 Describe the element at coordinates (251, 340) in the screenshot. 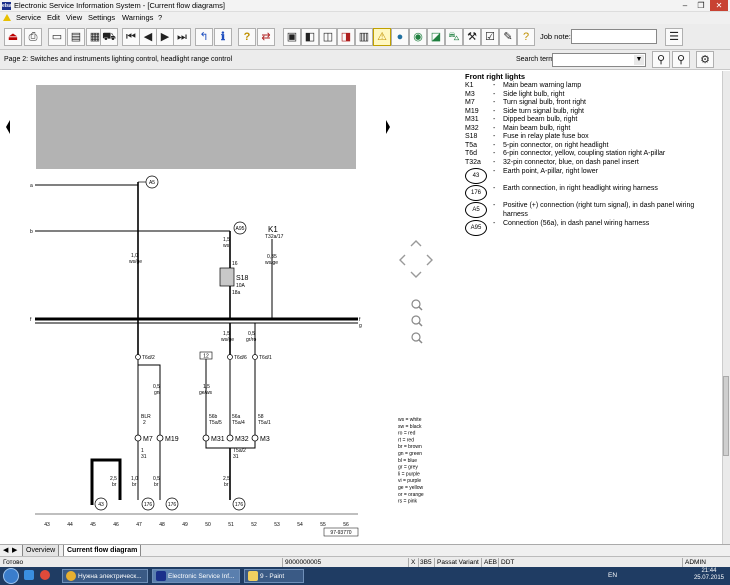

I see `wire-col52-colour: gr/ro` at that location.